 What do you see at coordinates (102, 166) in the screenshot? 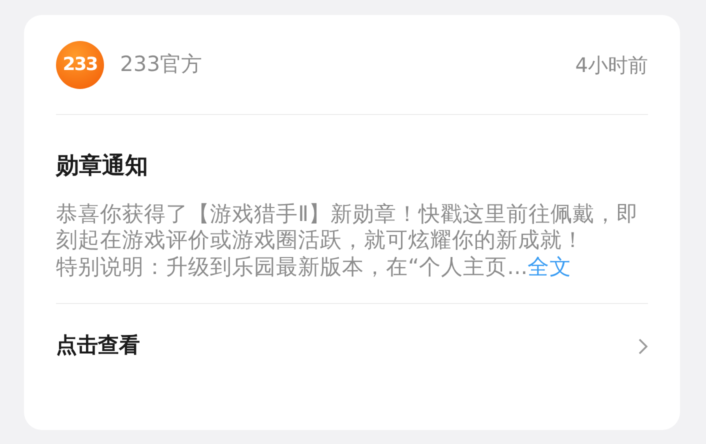
I see `notice-title: 勋章通知` at bounding box center [102, 166].